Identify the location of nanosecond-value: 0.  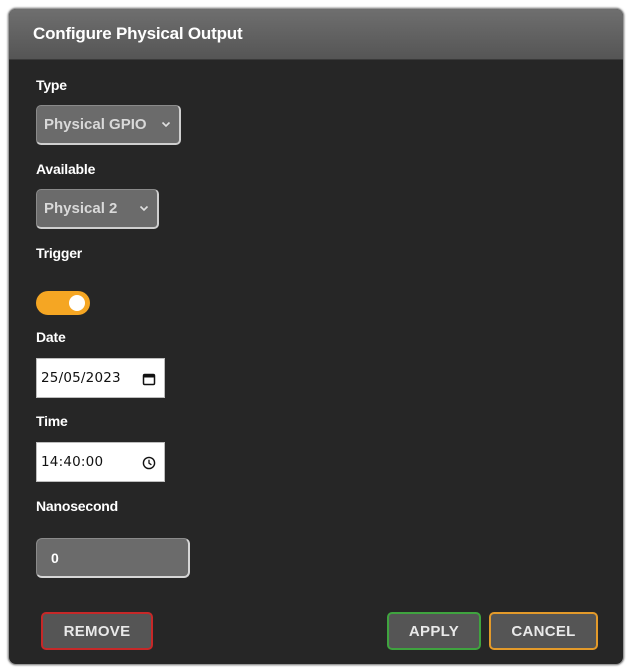
(55, 557).